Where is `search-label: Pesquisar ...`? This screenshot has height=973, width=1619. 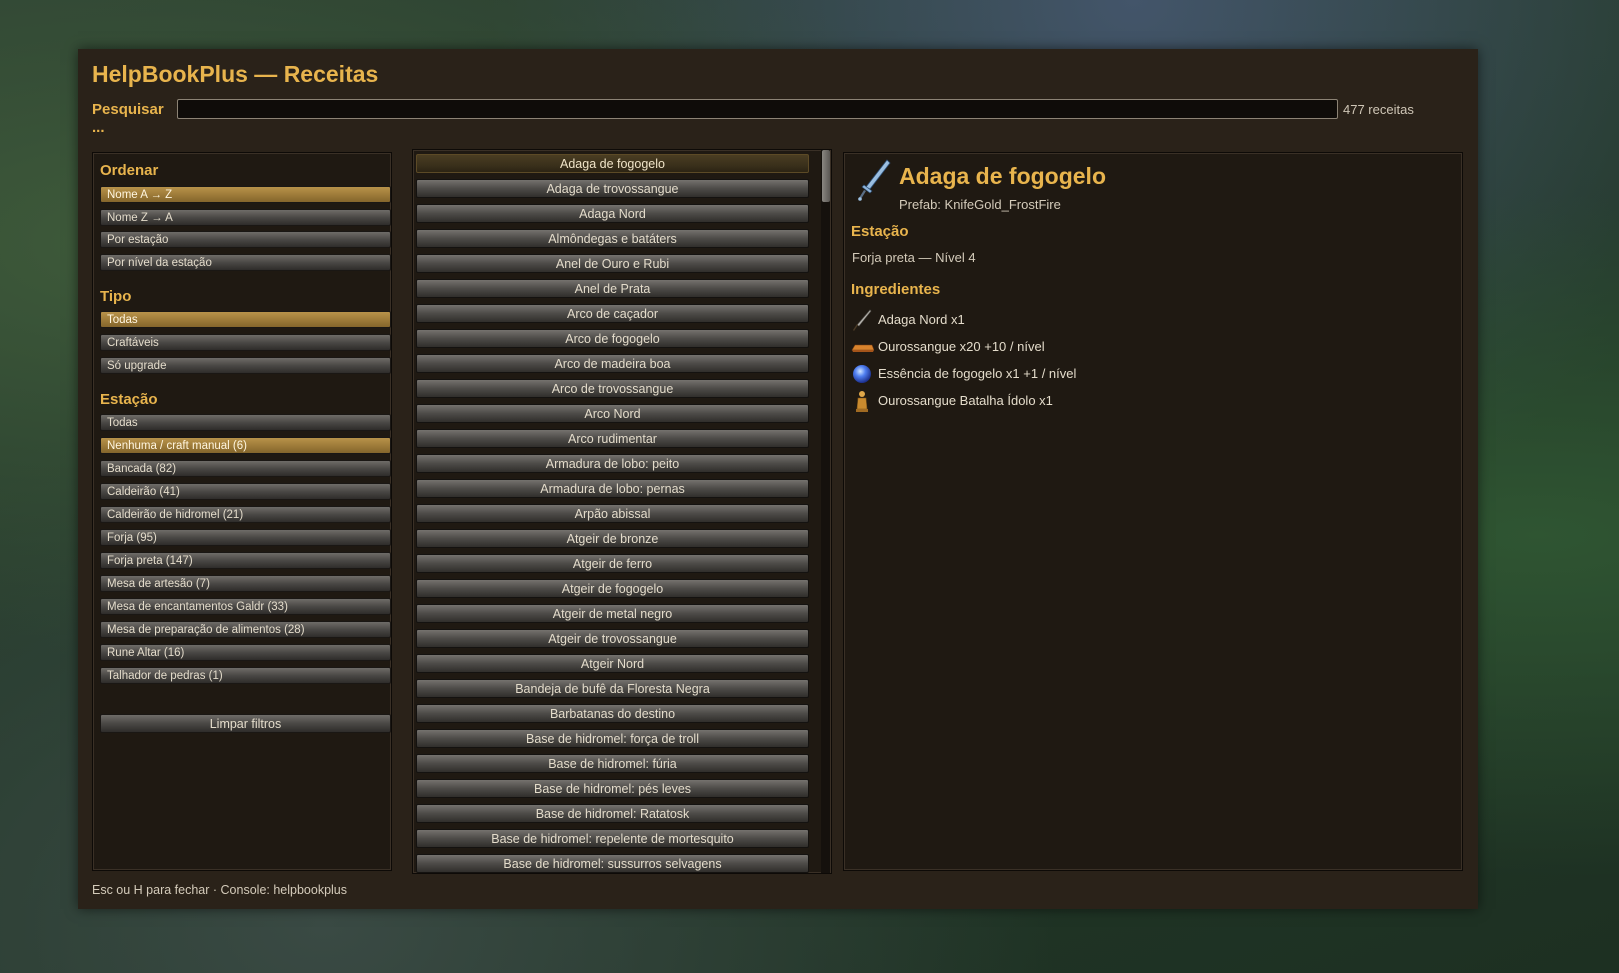 search-label: Pesquisar ... is located at coordinates (128, 118).